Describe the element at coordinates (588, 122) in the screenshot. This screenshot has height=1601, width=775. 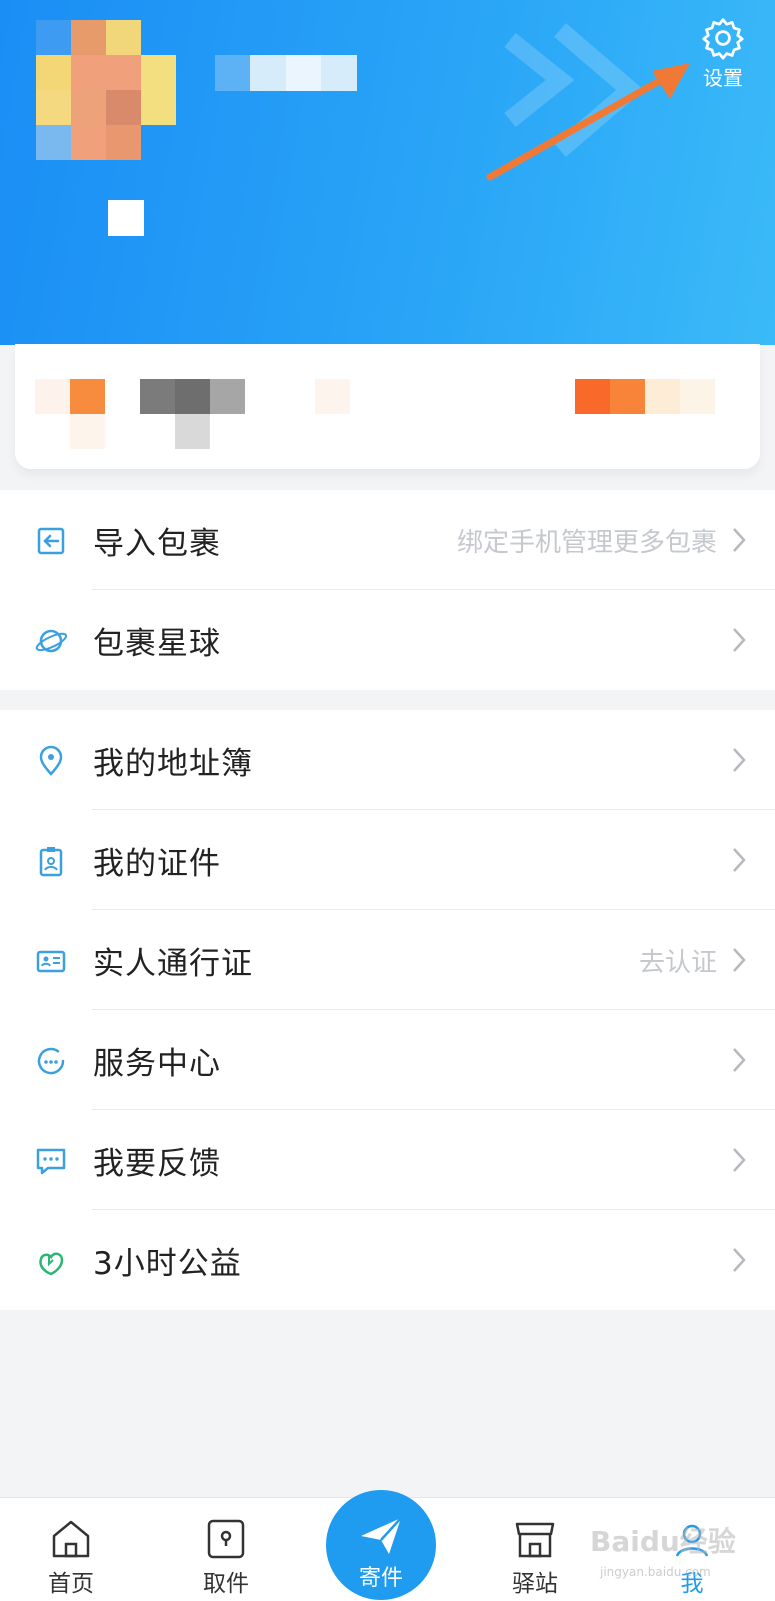
I see `annotation-arrow` at that location.